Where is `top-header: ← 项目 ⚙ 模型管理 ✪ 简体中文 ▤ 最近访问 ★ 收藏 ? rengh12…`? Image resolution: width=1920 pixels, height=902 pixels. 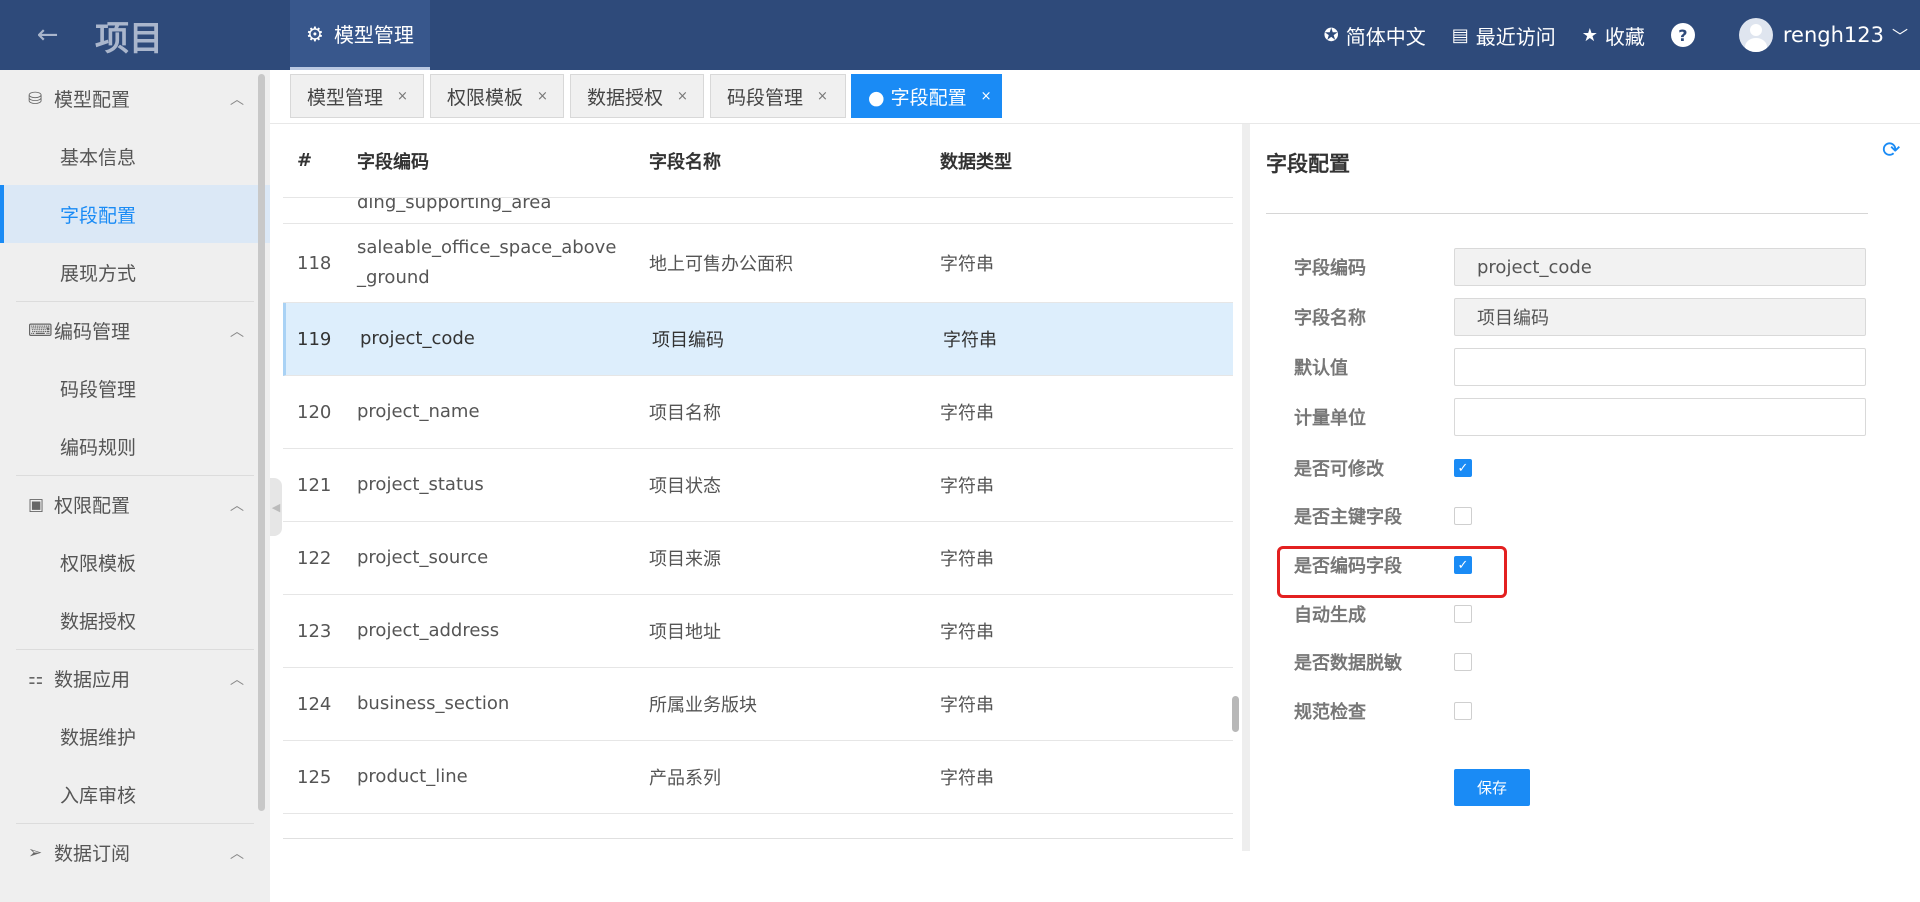
top-header: ← 项目 ⚙ 模型管理 ✪ 简体中文 ▤ 最近访问 ★ 收藏 ? rengh12… is located at coordinates (960, 35).